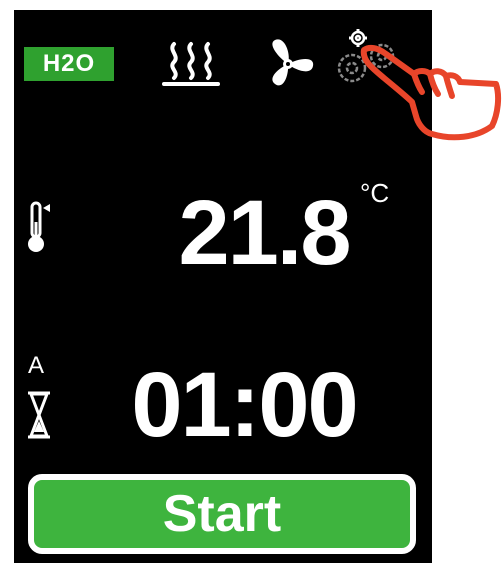  What do you see at coordinates (39, 228) in the screenshot?
I see `thermometer-icon` at bounding box center [39, 228].